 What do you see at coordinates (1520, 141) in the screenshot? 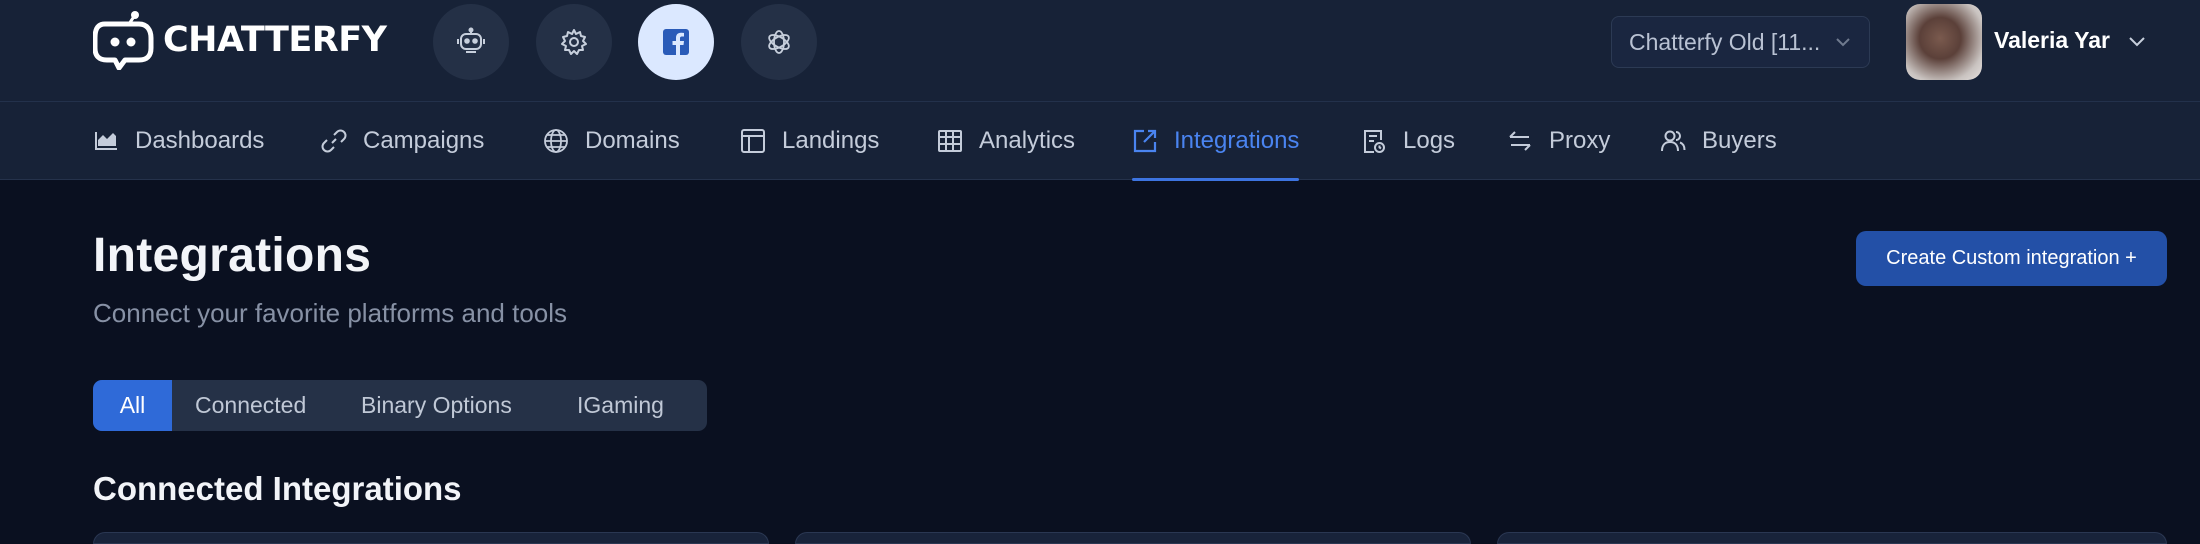
I see `arrows-icon` at bounding box center [1520, 141].